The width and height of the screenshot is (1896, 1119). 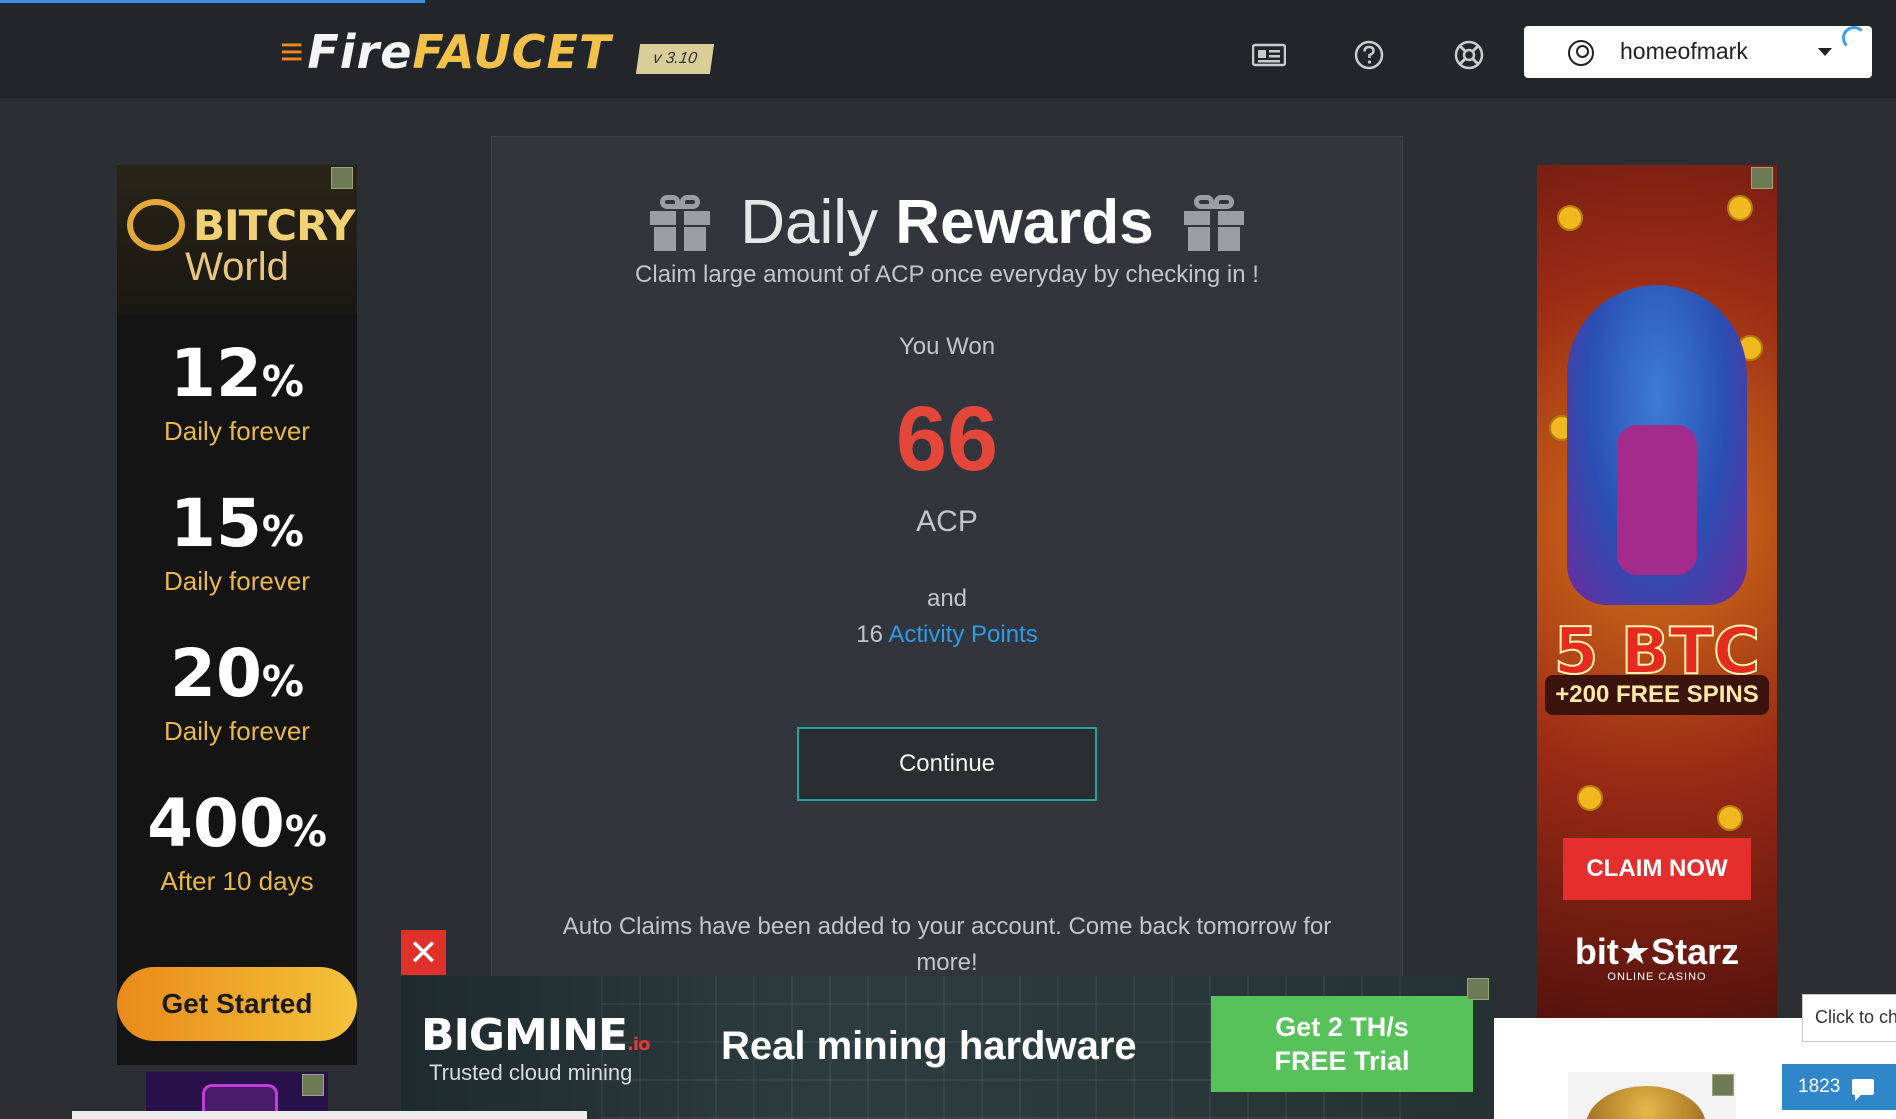 I want to click on logo: ≡ FireFAUCET, so click(x=445, y=52).